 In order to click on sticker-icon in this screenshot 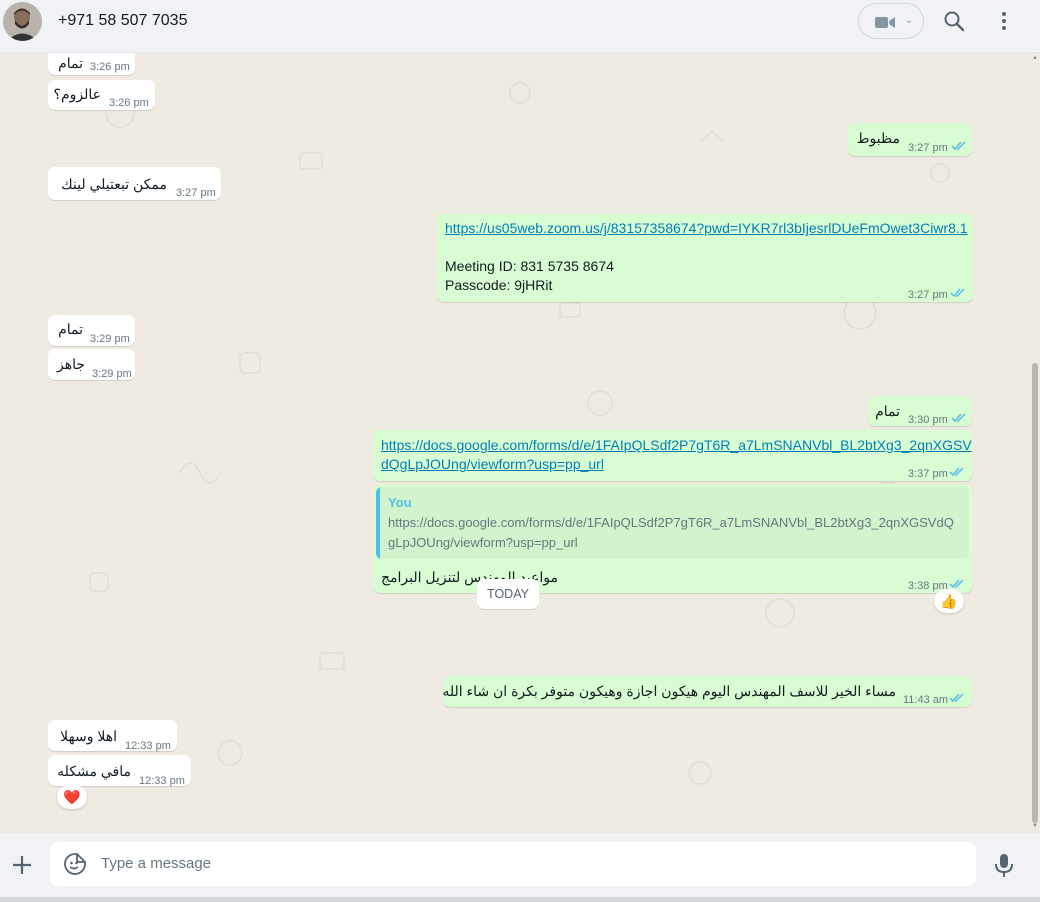, I will do `click(75, 864)`.